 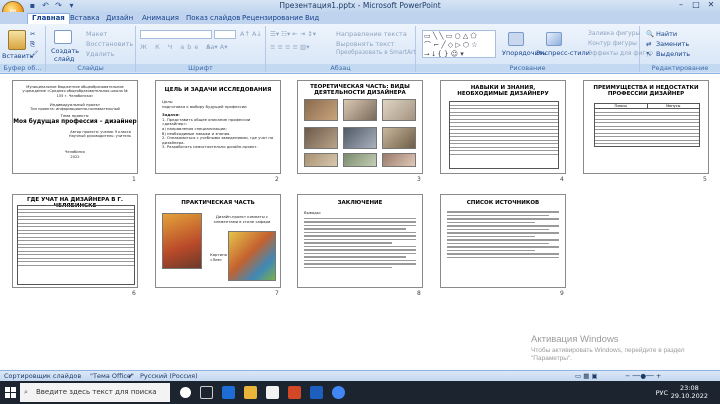 What do you see at coordinates (365, 44) in the screenshot?
I see `align-text-button: Выровнять текст` at bounding box center [365, 44].